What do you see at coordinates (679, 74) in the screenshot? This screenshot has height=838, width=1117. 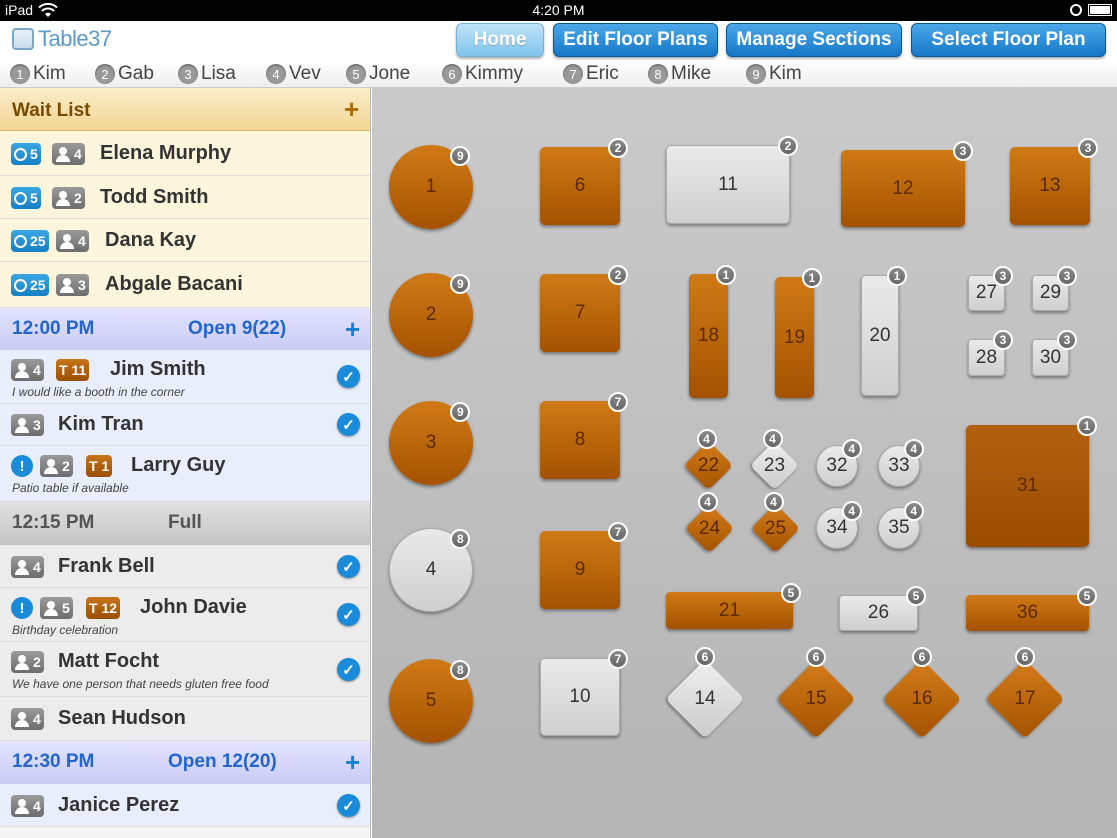 I see `server-item: 8 Mike` at bounding box center [679, 74].